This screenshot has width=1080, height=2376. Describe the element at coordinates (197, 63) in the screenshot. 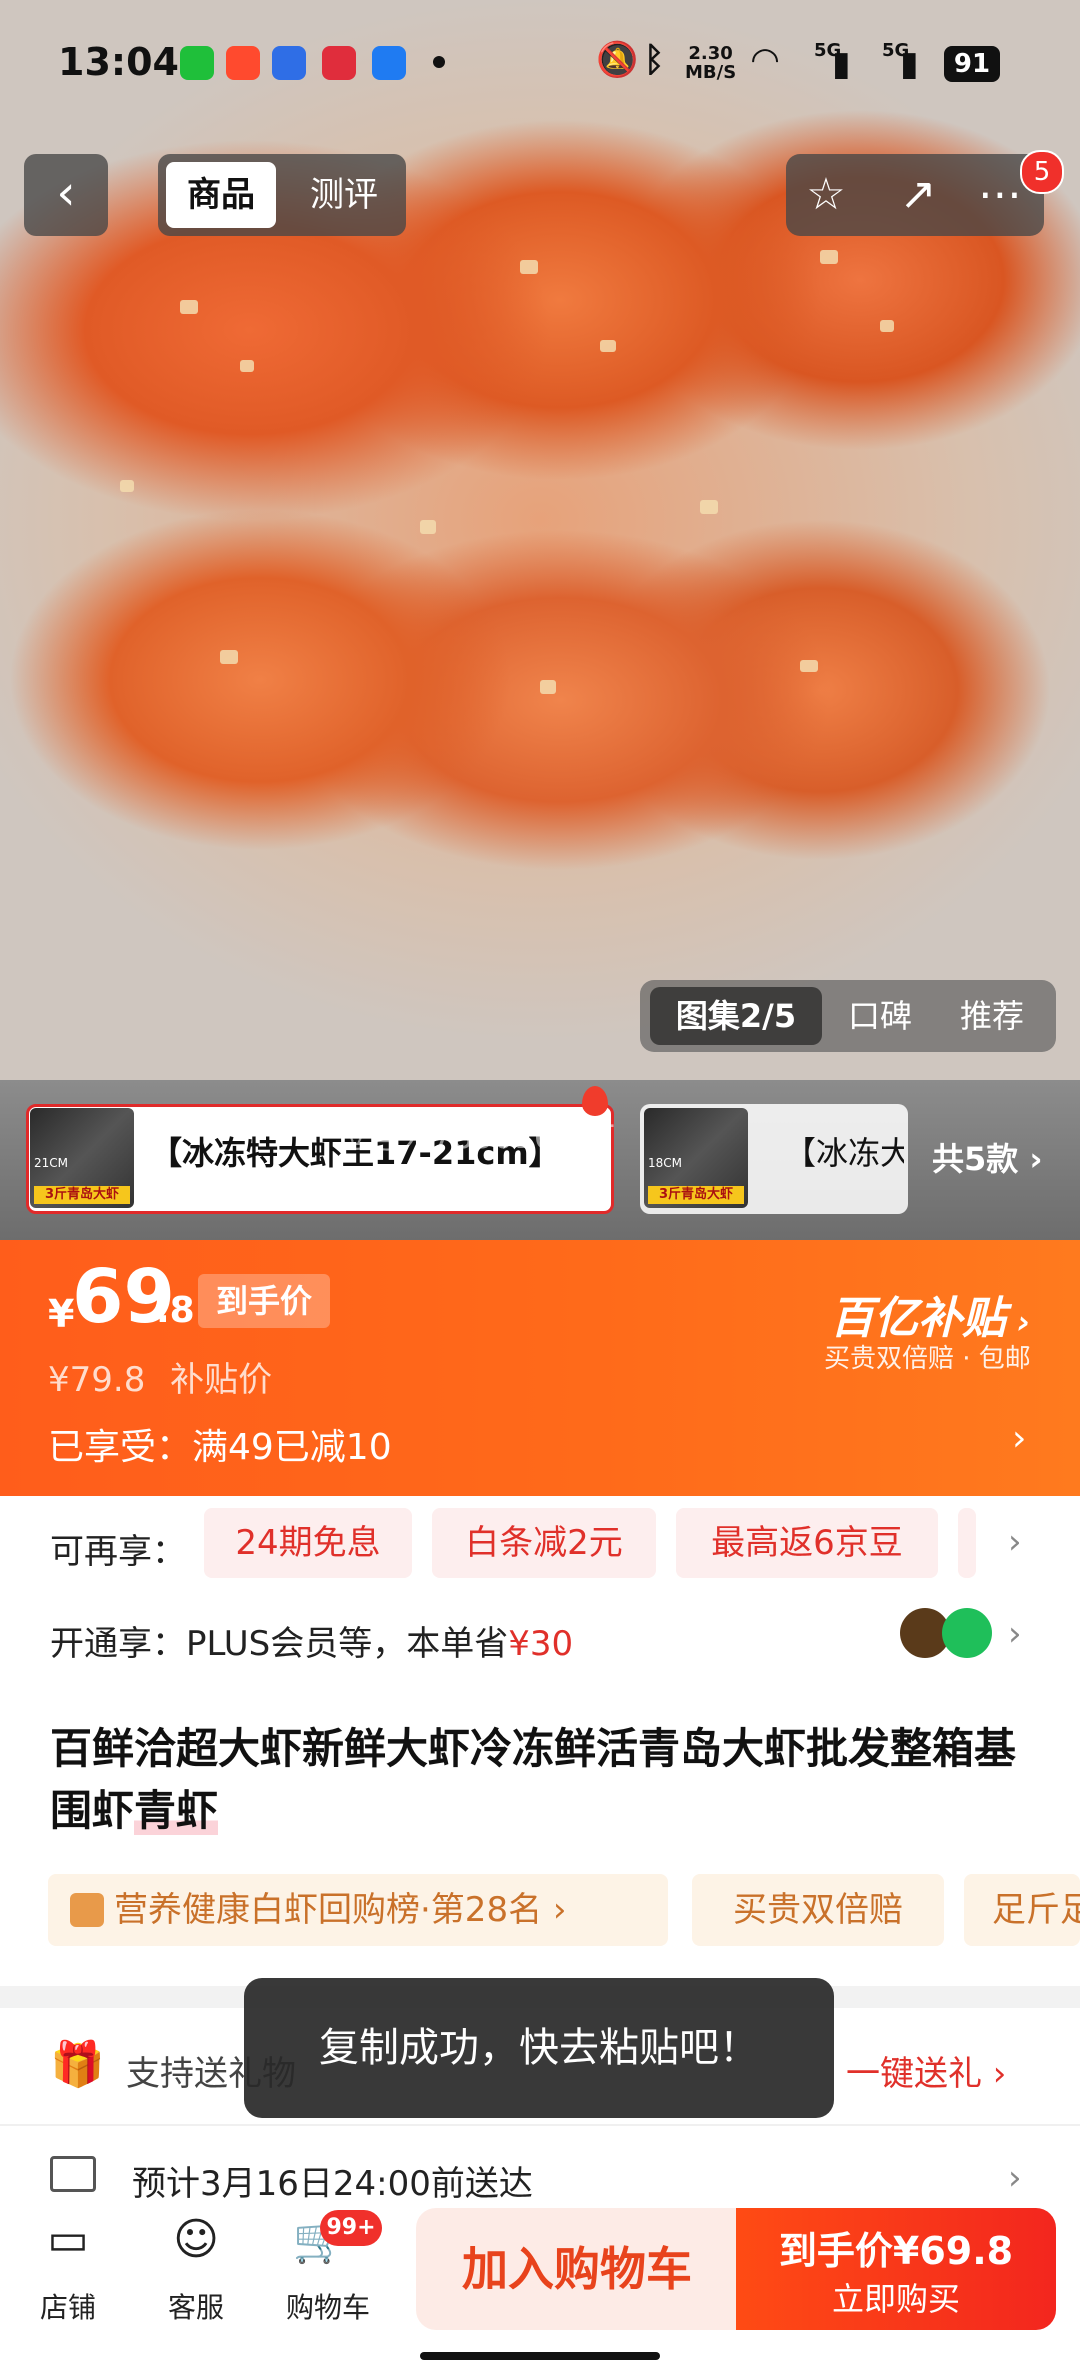

I see `wechat-icon` at that location.